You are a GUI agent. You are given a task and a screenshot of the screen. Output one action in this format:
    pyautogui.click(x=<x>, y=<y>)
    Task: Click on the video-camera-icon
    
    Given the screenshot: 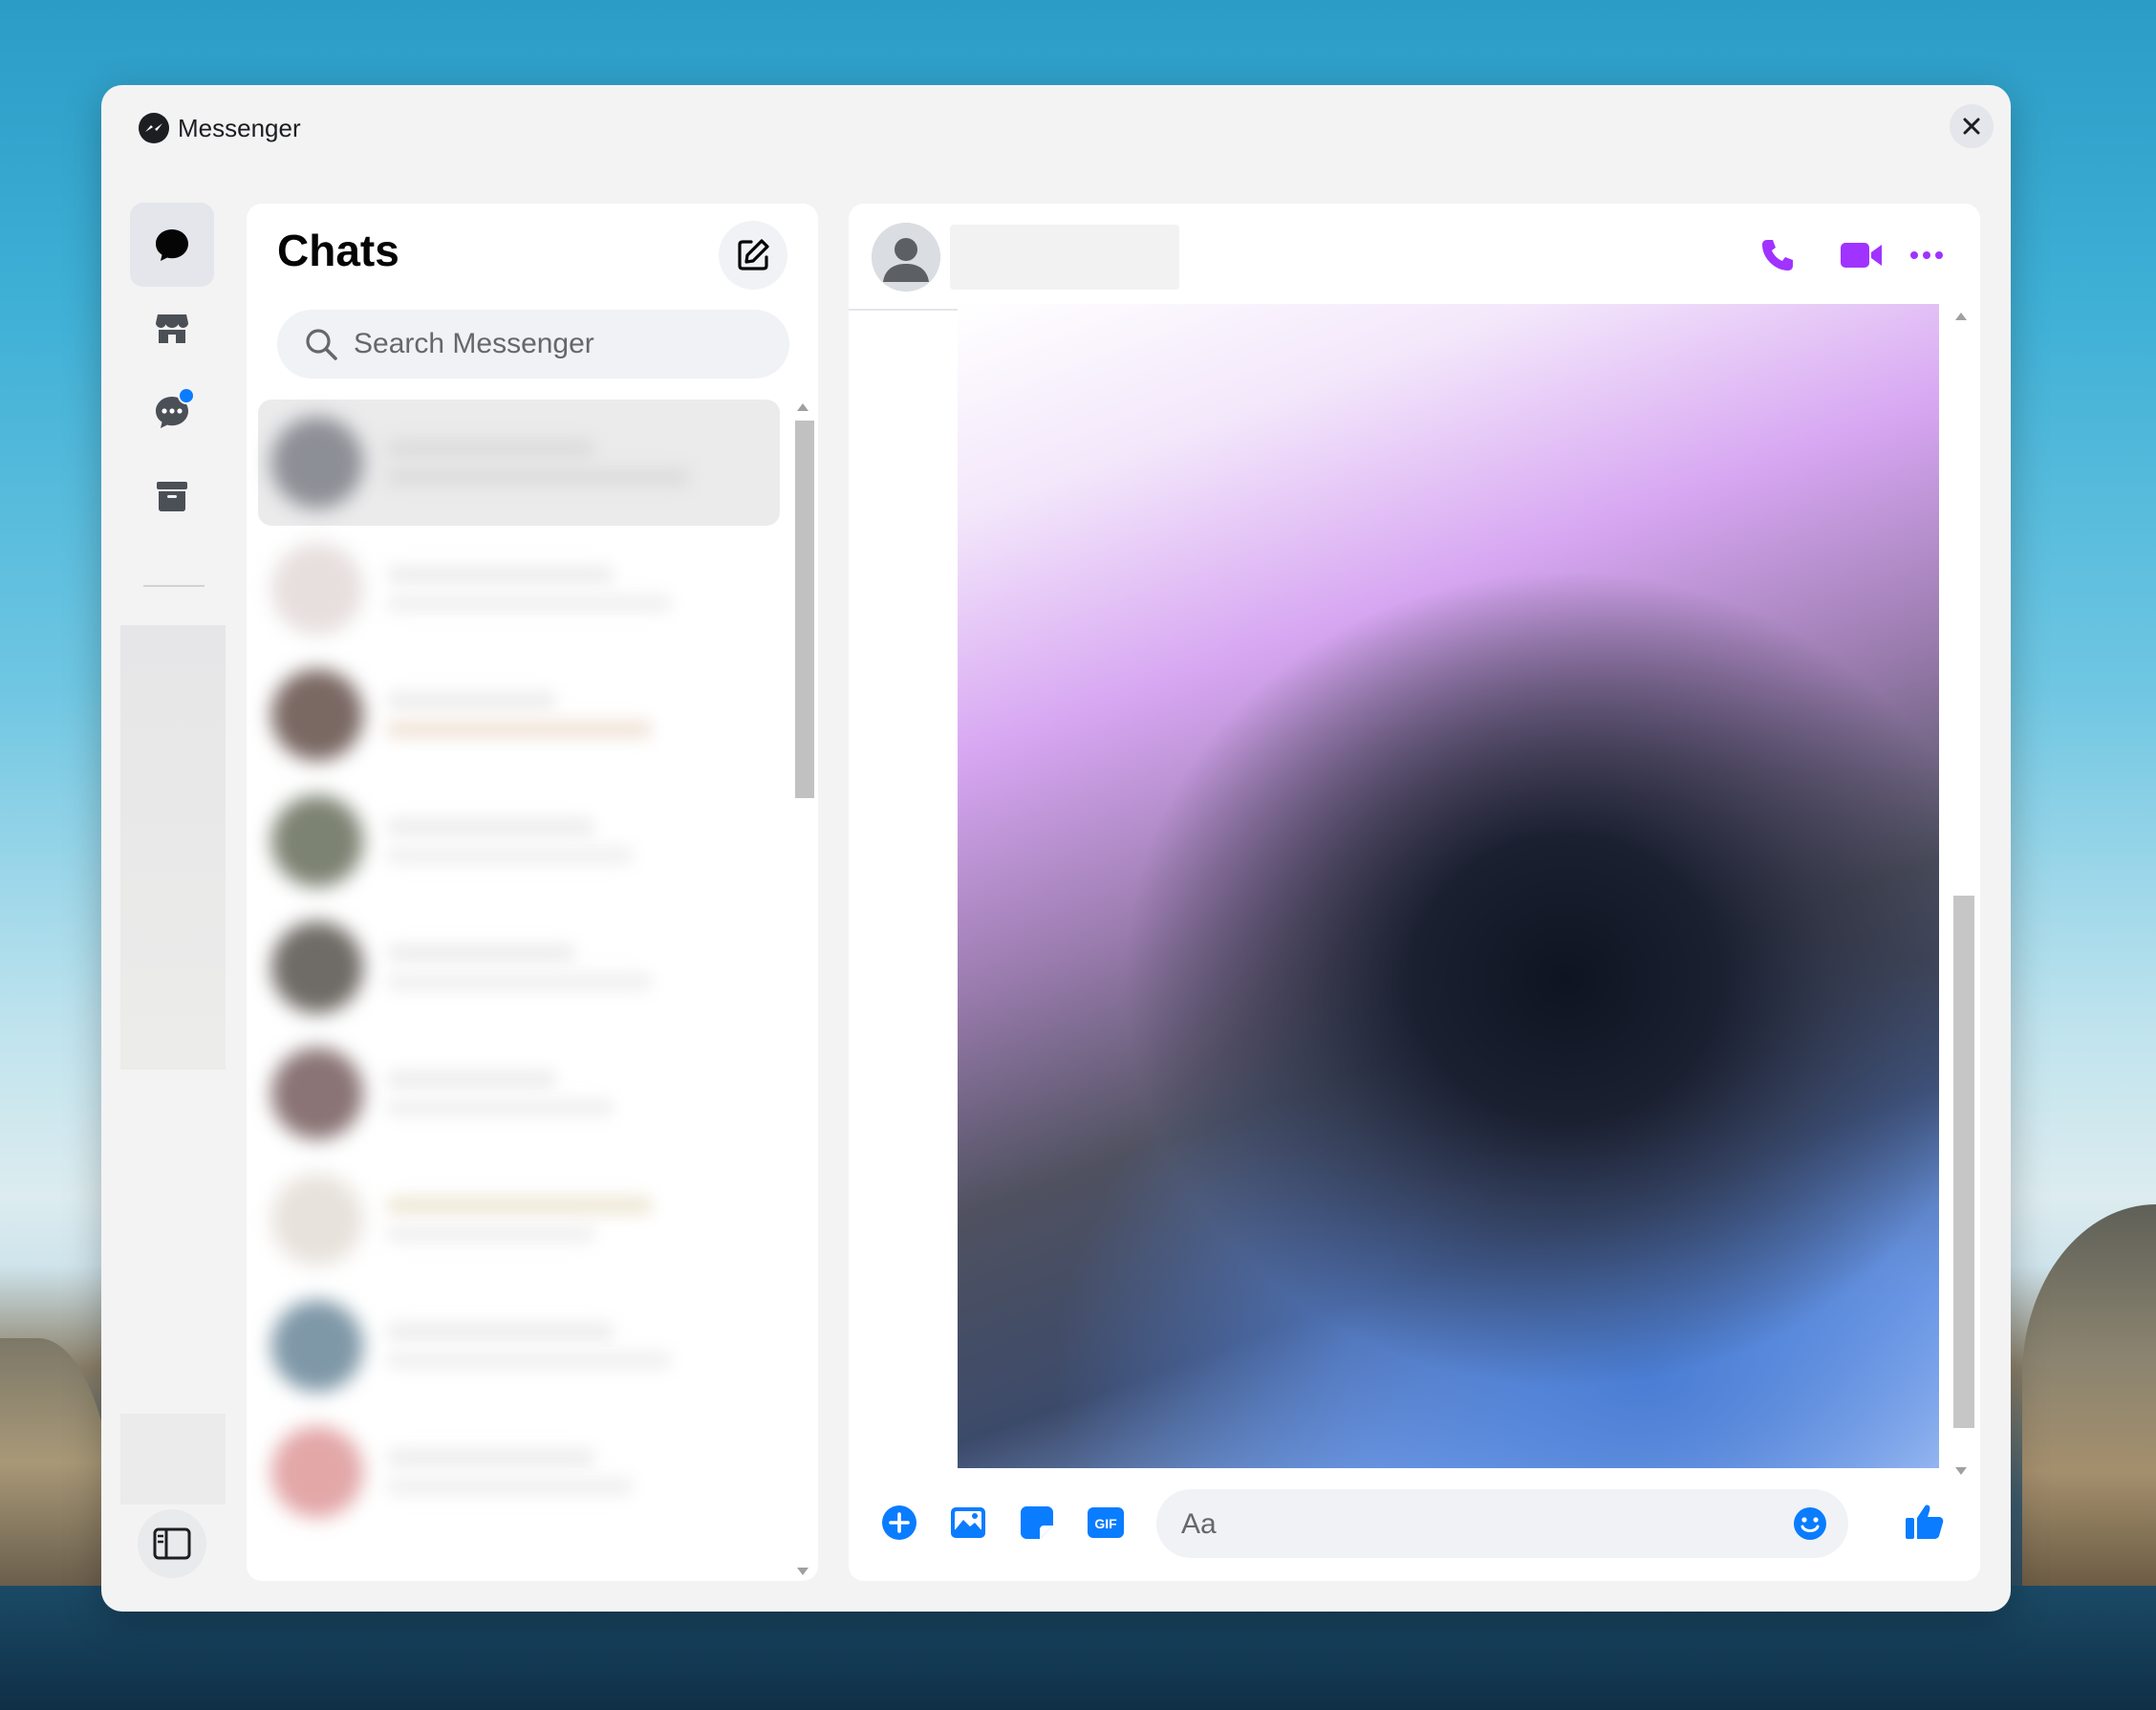 What is the action you would take?
    pyautogui.click(x=1861, y=256)
    